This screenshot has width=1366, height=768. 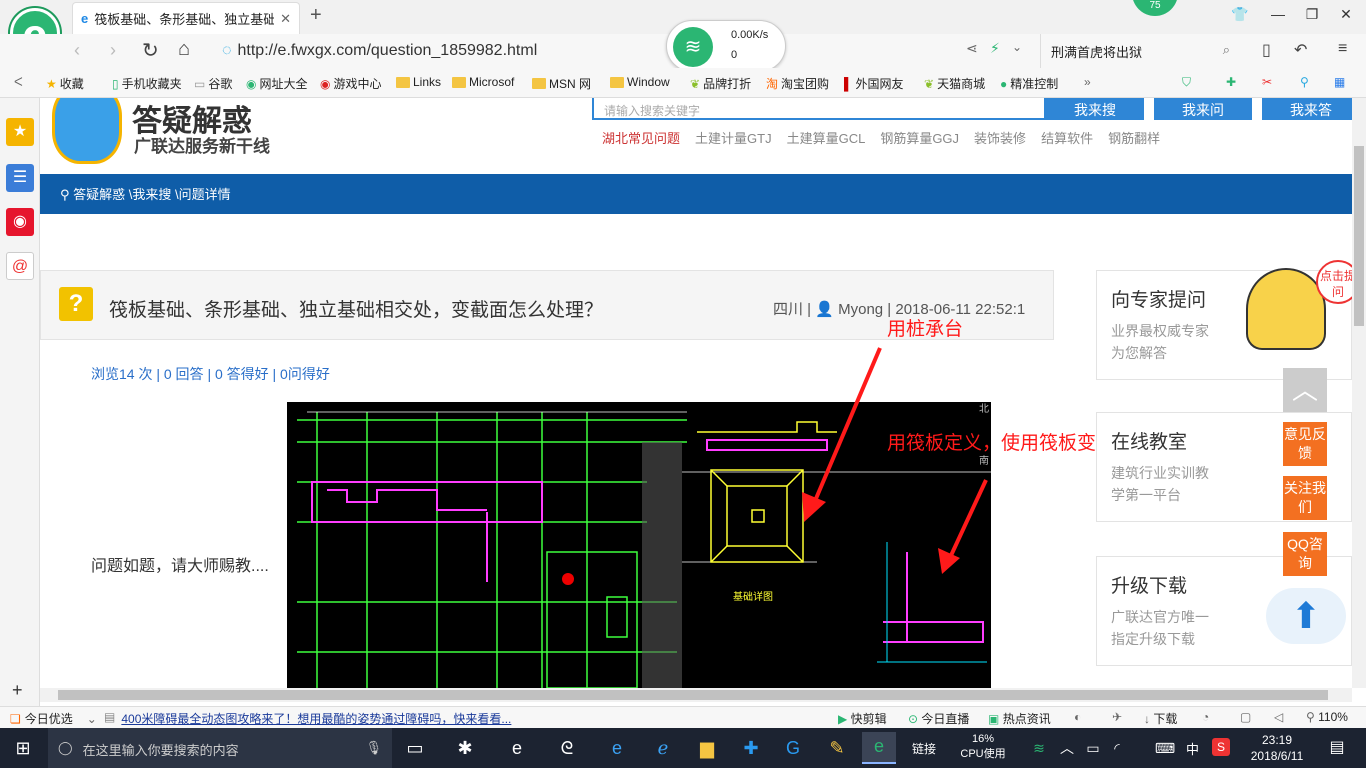 What do you see at coordinates (1277, 748) in the screenshot?
I see `clock: 23:19 2018/6/11` at bounding box center [1277, 748].